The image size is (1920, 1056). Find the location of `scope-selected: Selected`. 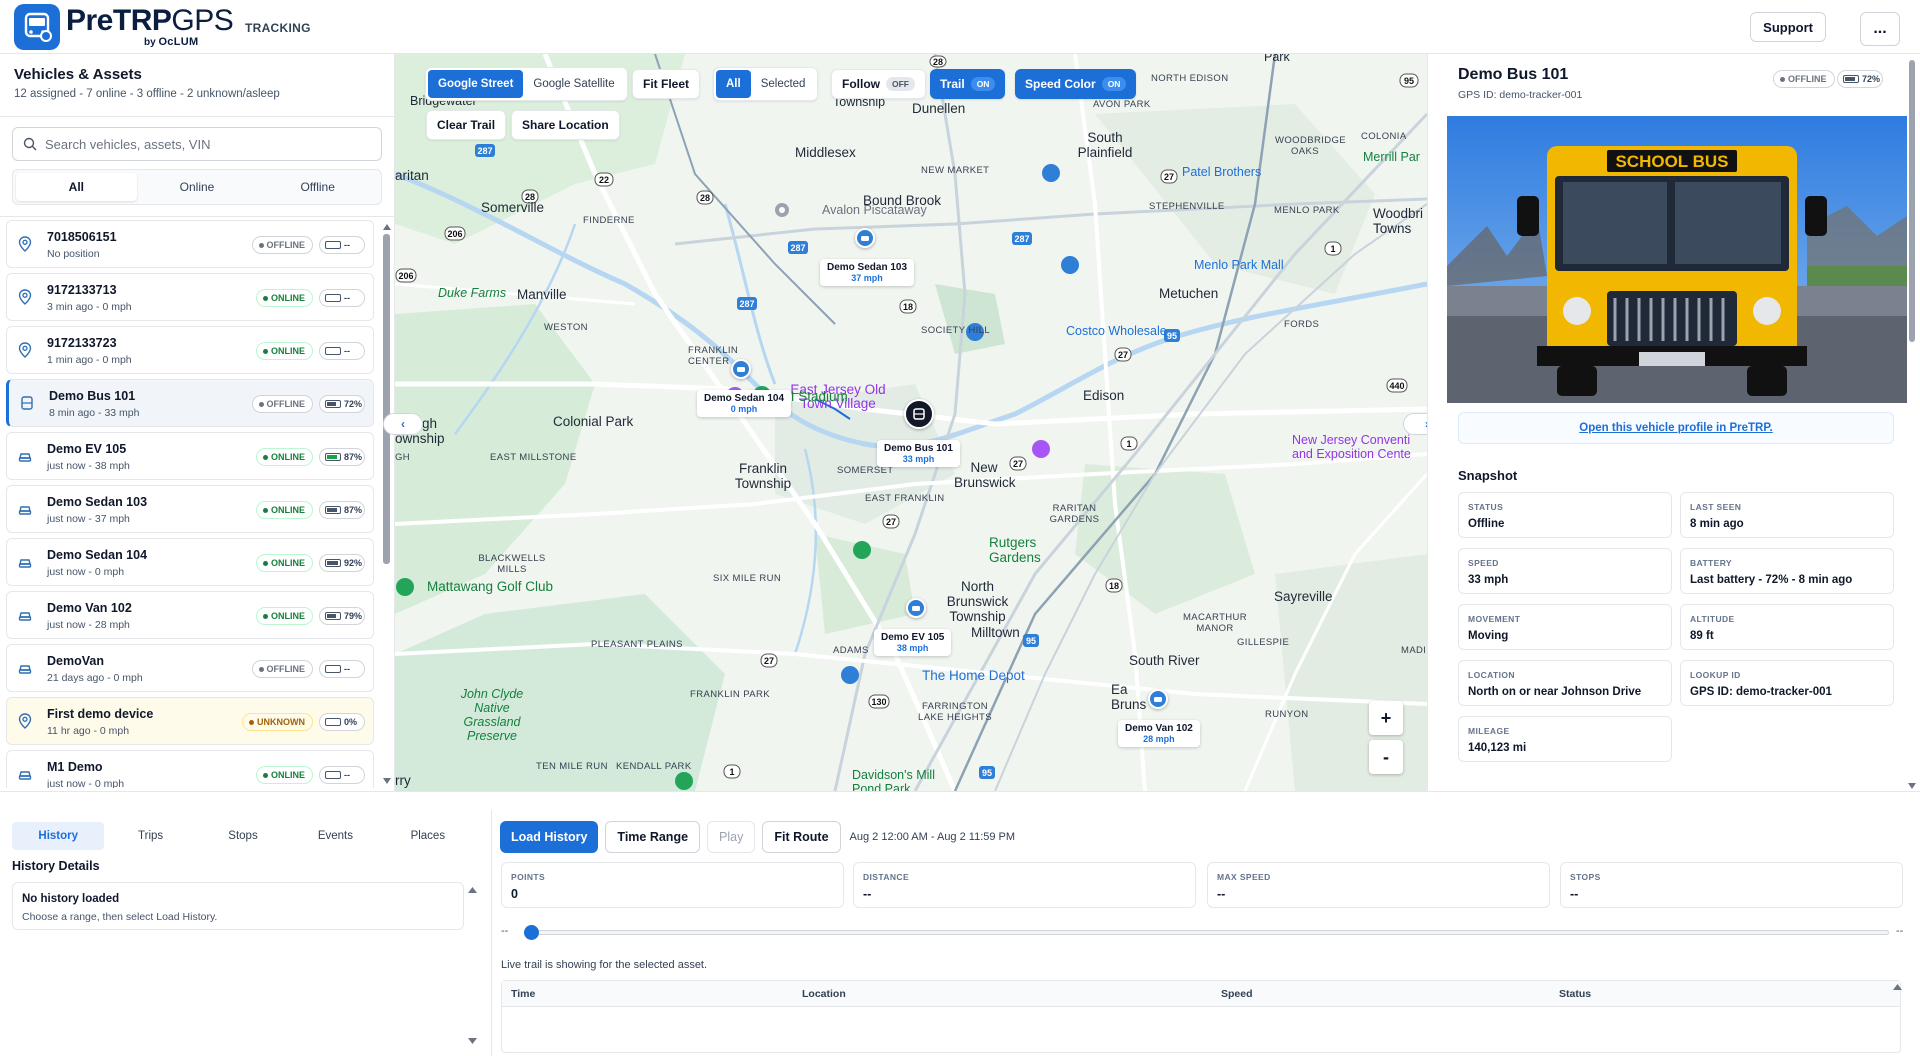

scope-selected: Selected is located at coordinates (783, 84).